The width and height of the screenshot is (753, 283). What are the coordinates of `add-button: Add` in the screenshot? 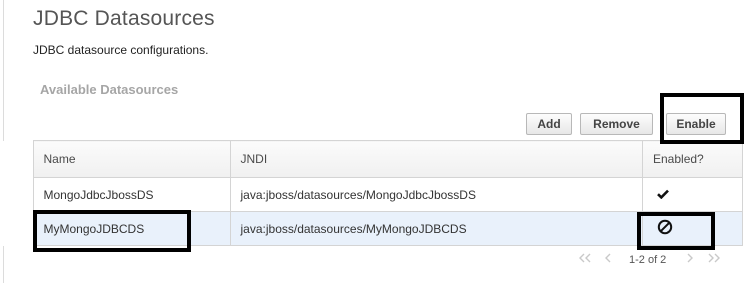 It's located at (549, 124).